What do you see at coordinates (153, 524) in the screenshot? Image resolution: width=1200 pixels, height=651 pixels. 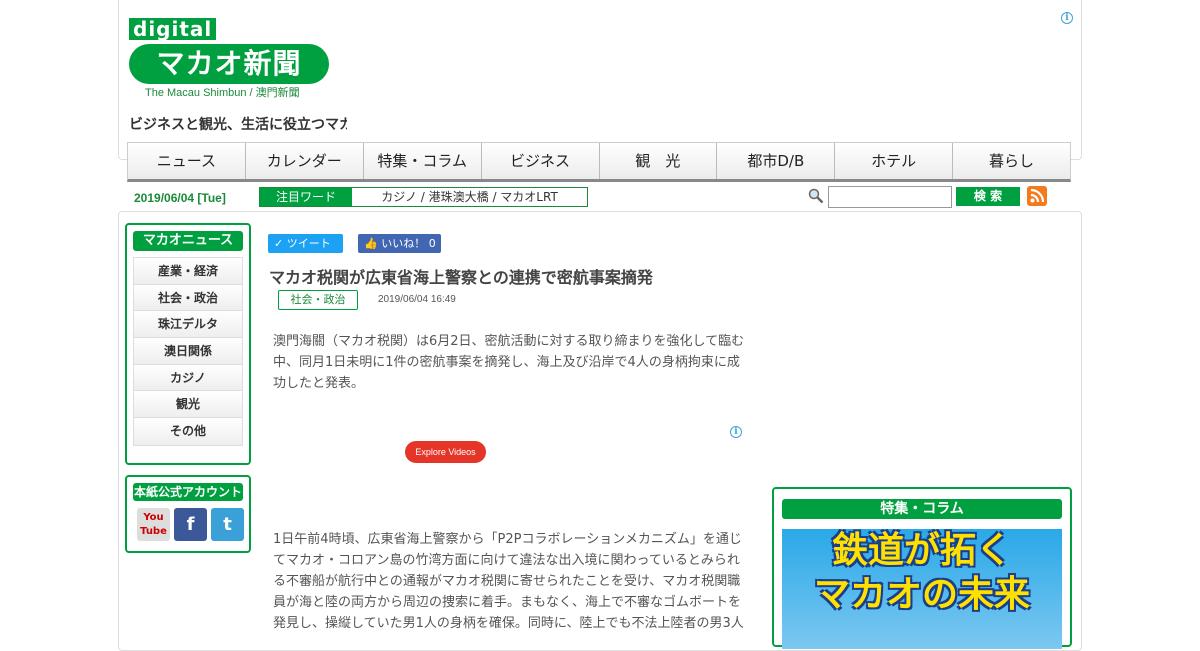 I see `youtube-icon: You Tube` at bounding box center [153, 524].